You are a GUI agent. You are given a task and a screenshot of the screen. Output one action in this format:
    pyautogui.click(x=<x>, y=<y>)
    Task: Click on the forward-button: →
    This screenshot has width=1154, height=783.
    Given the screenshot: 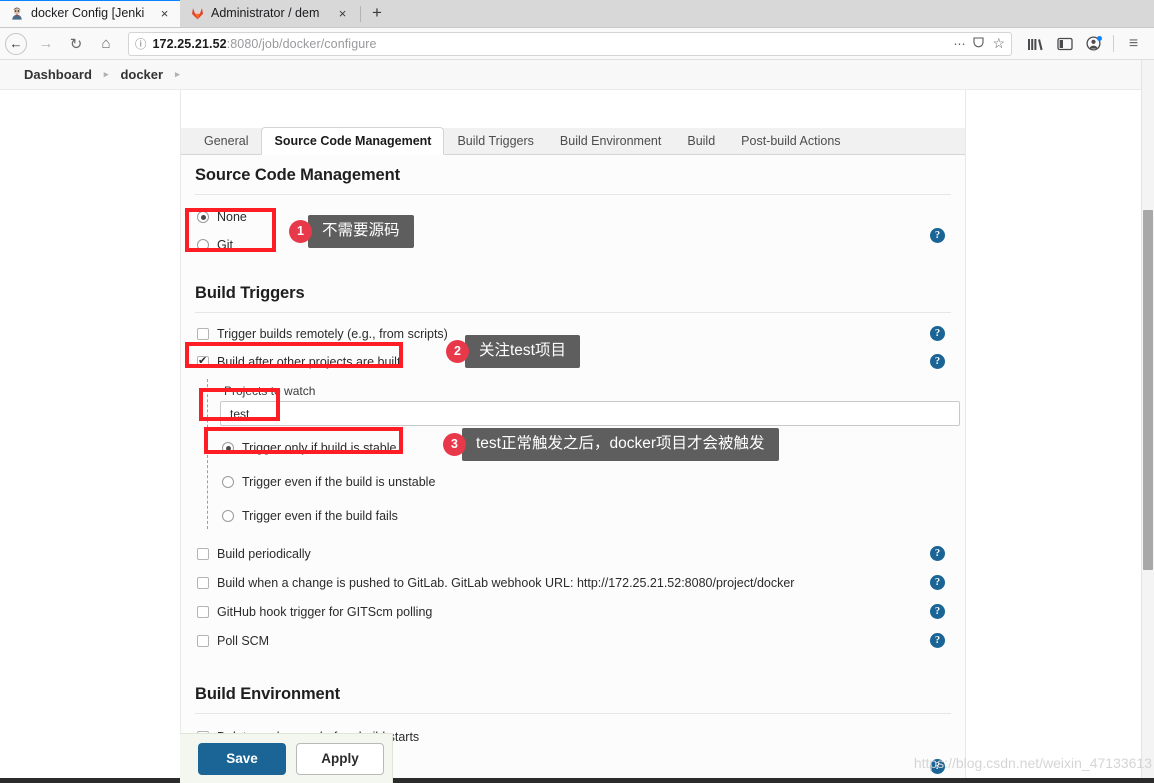 What is the action you would take?
    pyautogui.click(x=46, y=44)
    